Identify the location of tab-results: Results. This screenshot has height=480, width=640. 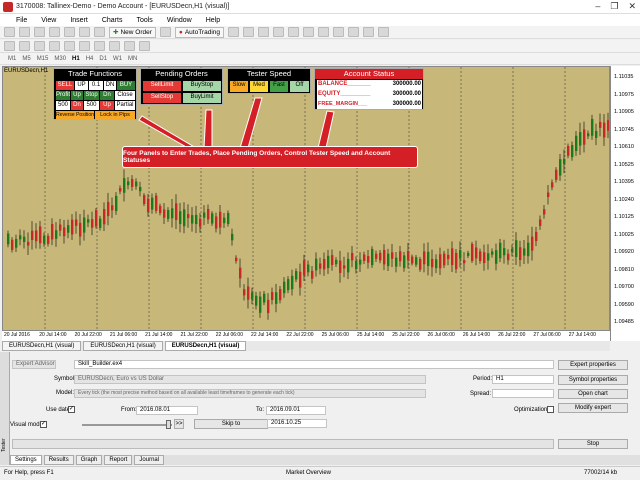
(58, 460).